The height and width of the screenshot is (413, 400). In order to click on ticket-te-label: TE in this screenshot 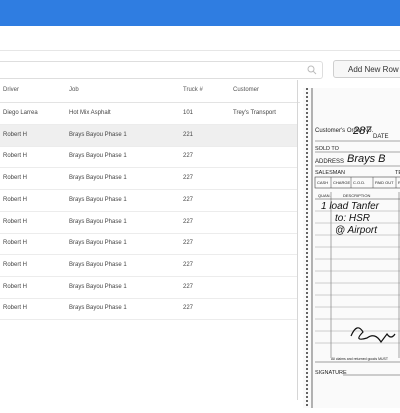, I will do `click(397, 173)`.